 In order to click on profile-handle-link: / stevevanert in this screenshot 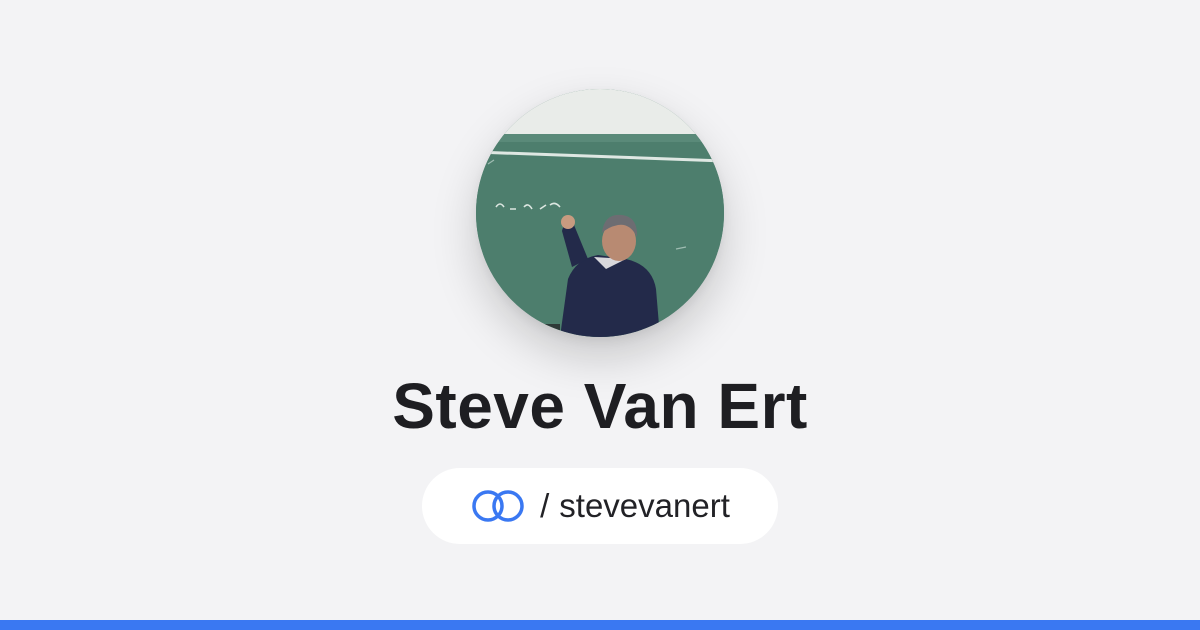, I will do `click(600, 506)`.